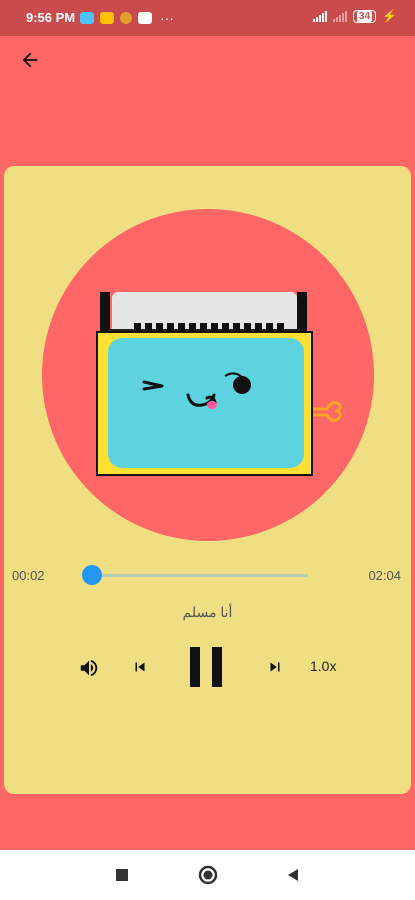 The height and width of the screenshot is (900, 415). Describe the element at coordinates (92, 575) in the screenshot. I see `seek-thumb` at that location.